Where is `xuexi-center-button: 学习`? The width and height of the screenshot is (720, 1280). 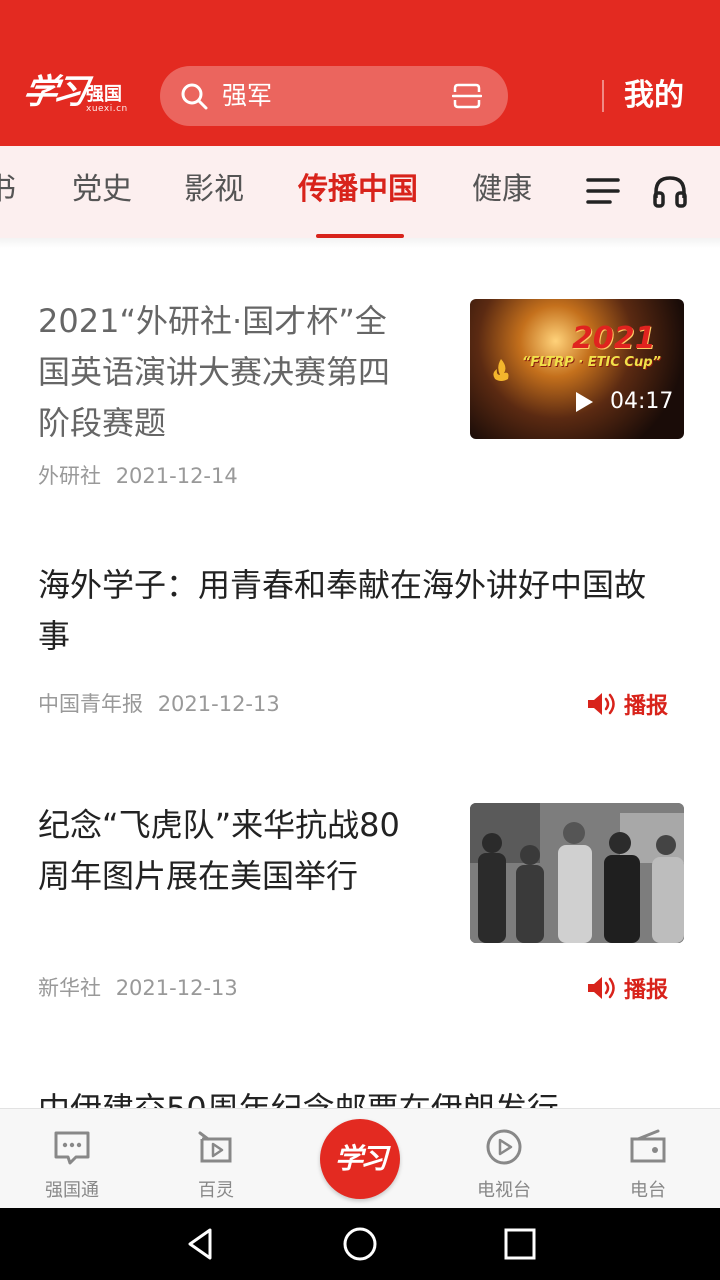 xuexi-center-button: 学习 is located at coordinates (360, 1159).